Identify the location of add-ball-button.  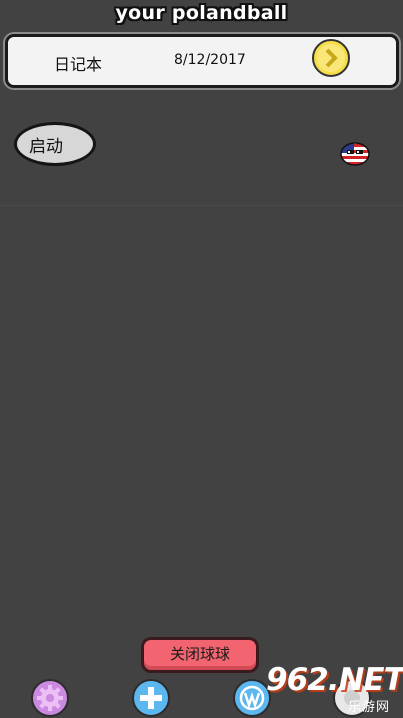
(151, 698).